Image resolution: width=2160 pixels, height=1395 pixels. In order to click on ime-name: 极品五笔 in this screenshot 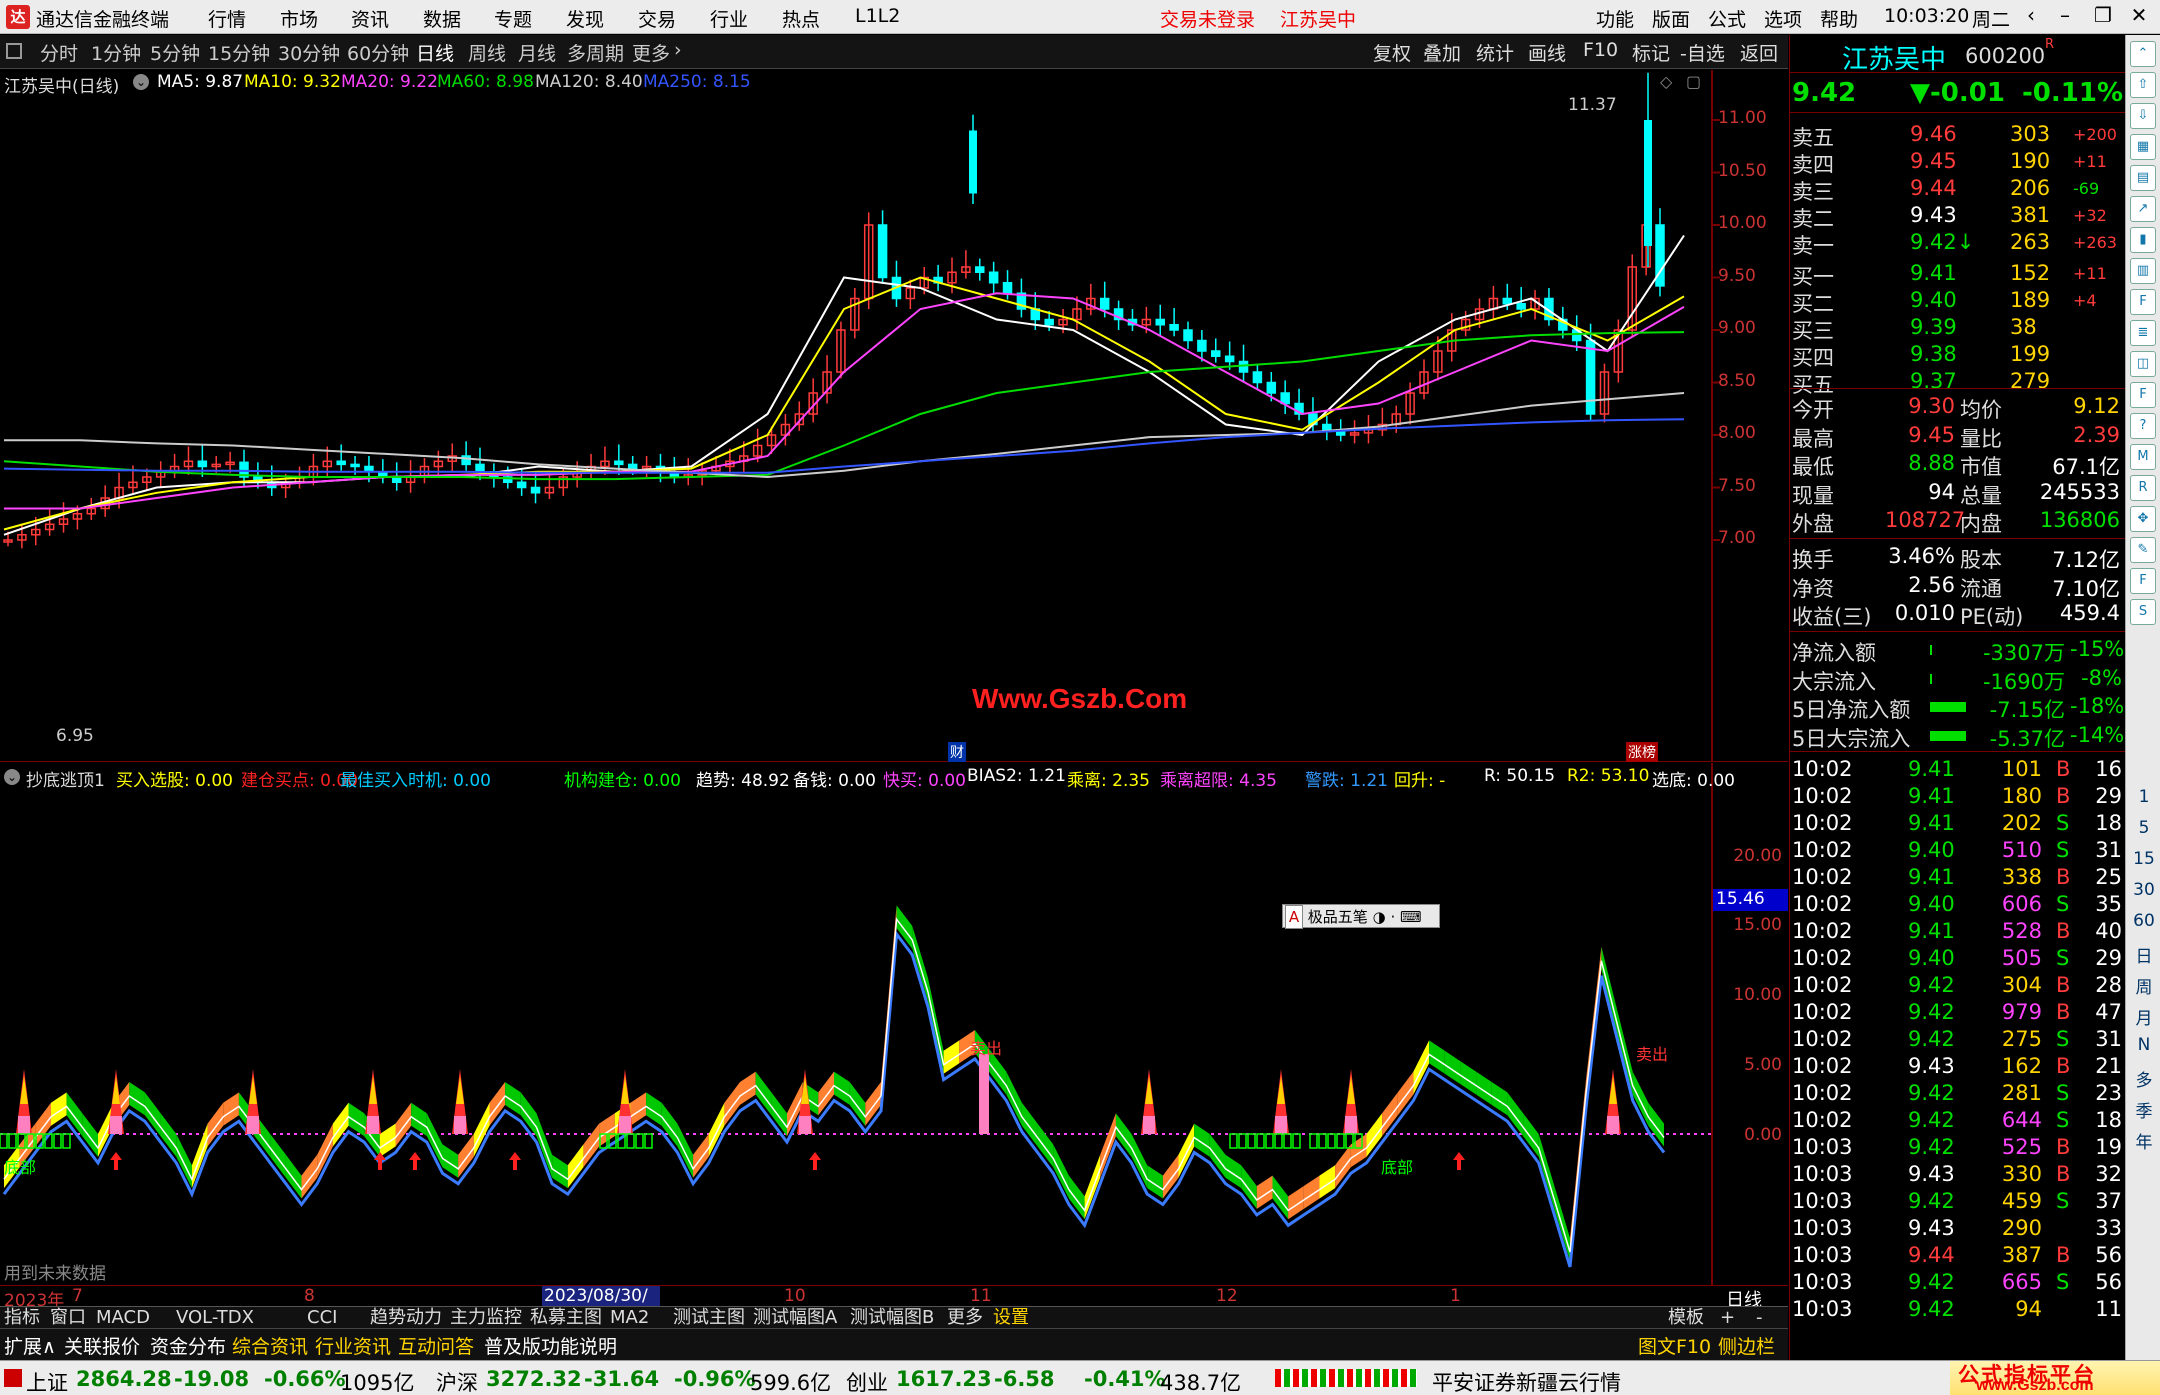, I will do `click(1338, 917)`.